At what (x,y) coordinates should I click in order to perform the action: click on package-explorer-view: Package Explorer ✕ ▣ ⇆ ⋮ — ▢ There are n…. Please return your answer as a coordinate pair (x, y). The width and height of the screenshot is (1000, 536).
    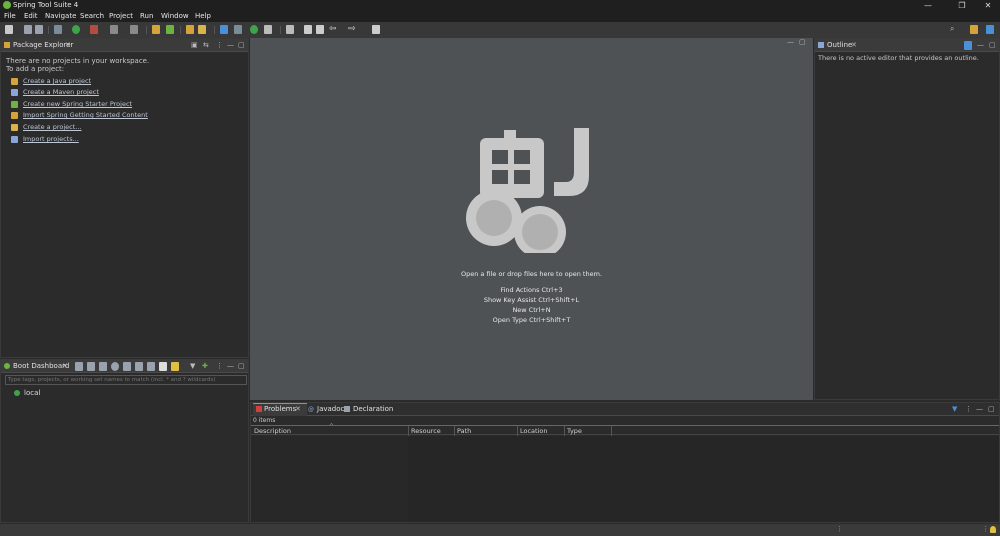
    Looking at the image, I should click on (124, 198).